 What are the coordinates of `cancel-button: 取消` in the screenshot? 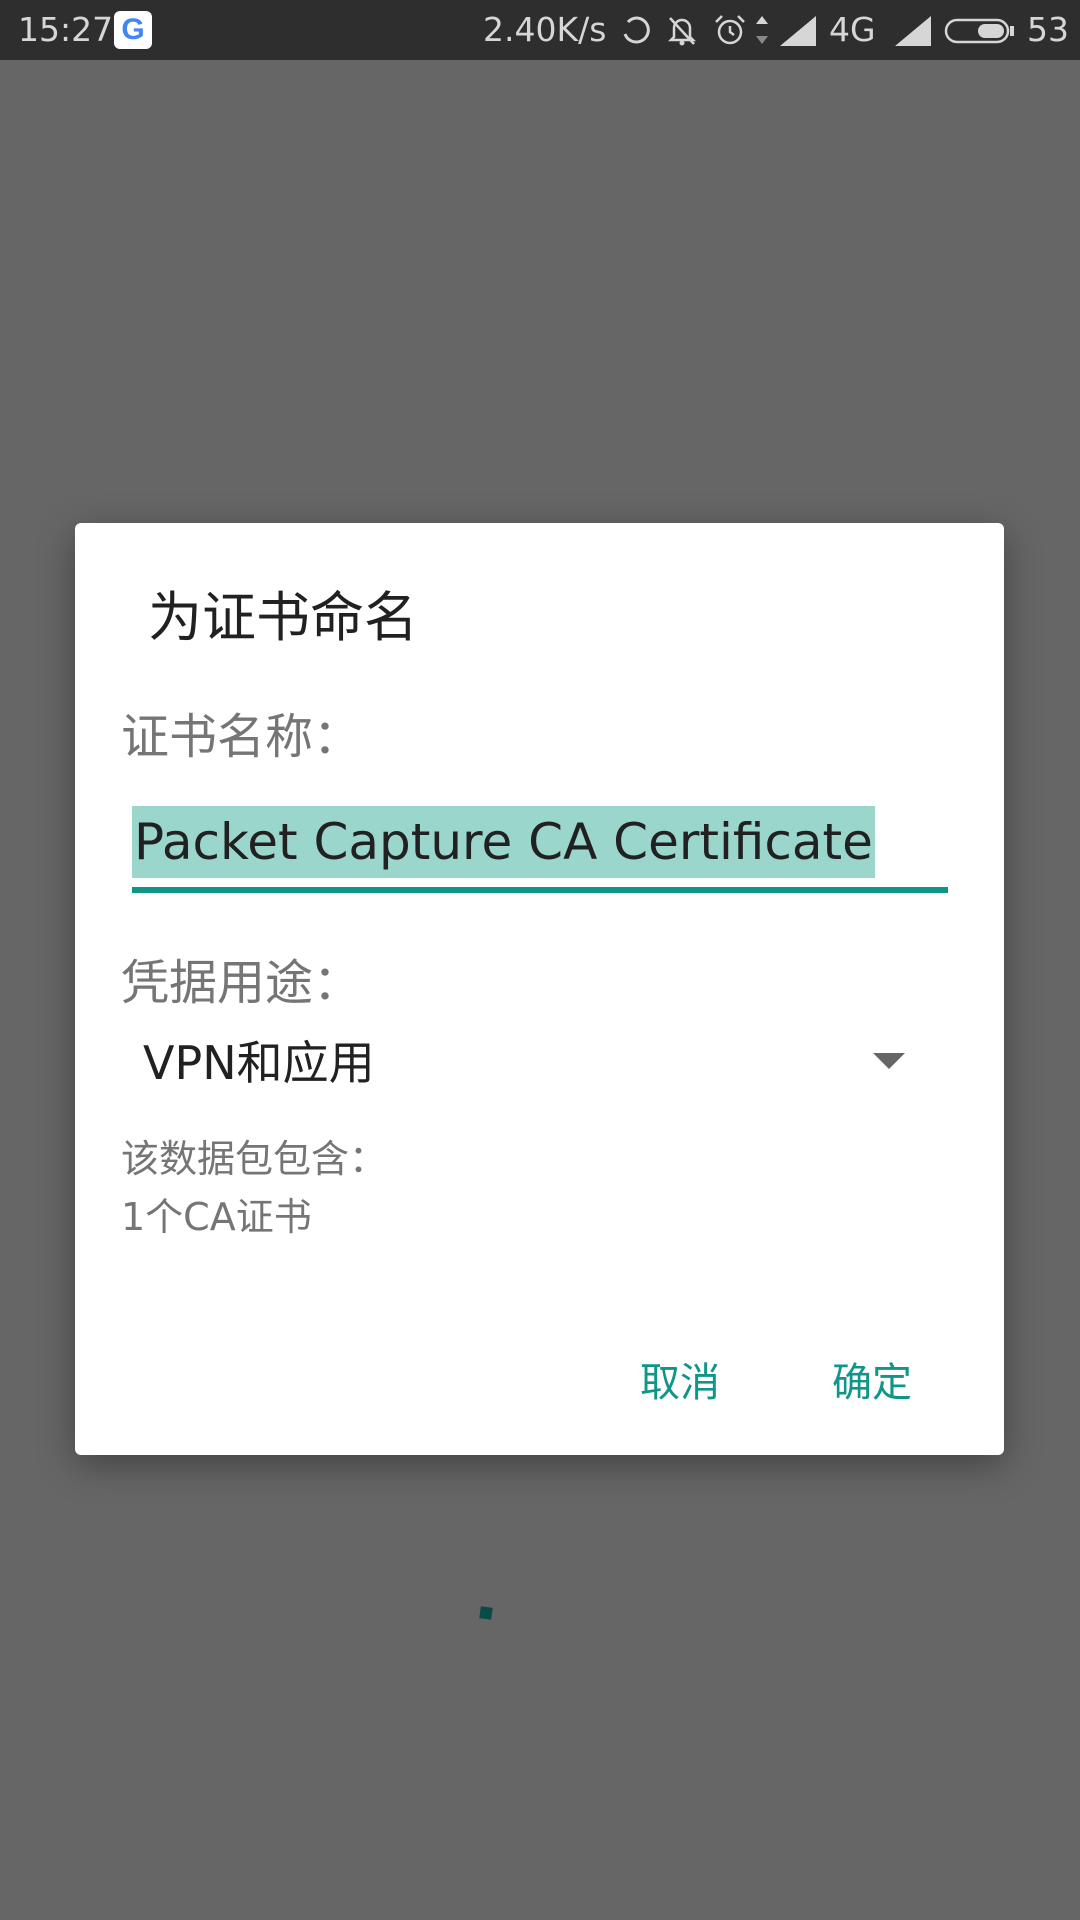 It's located at (680, 1383).